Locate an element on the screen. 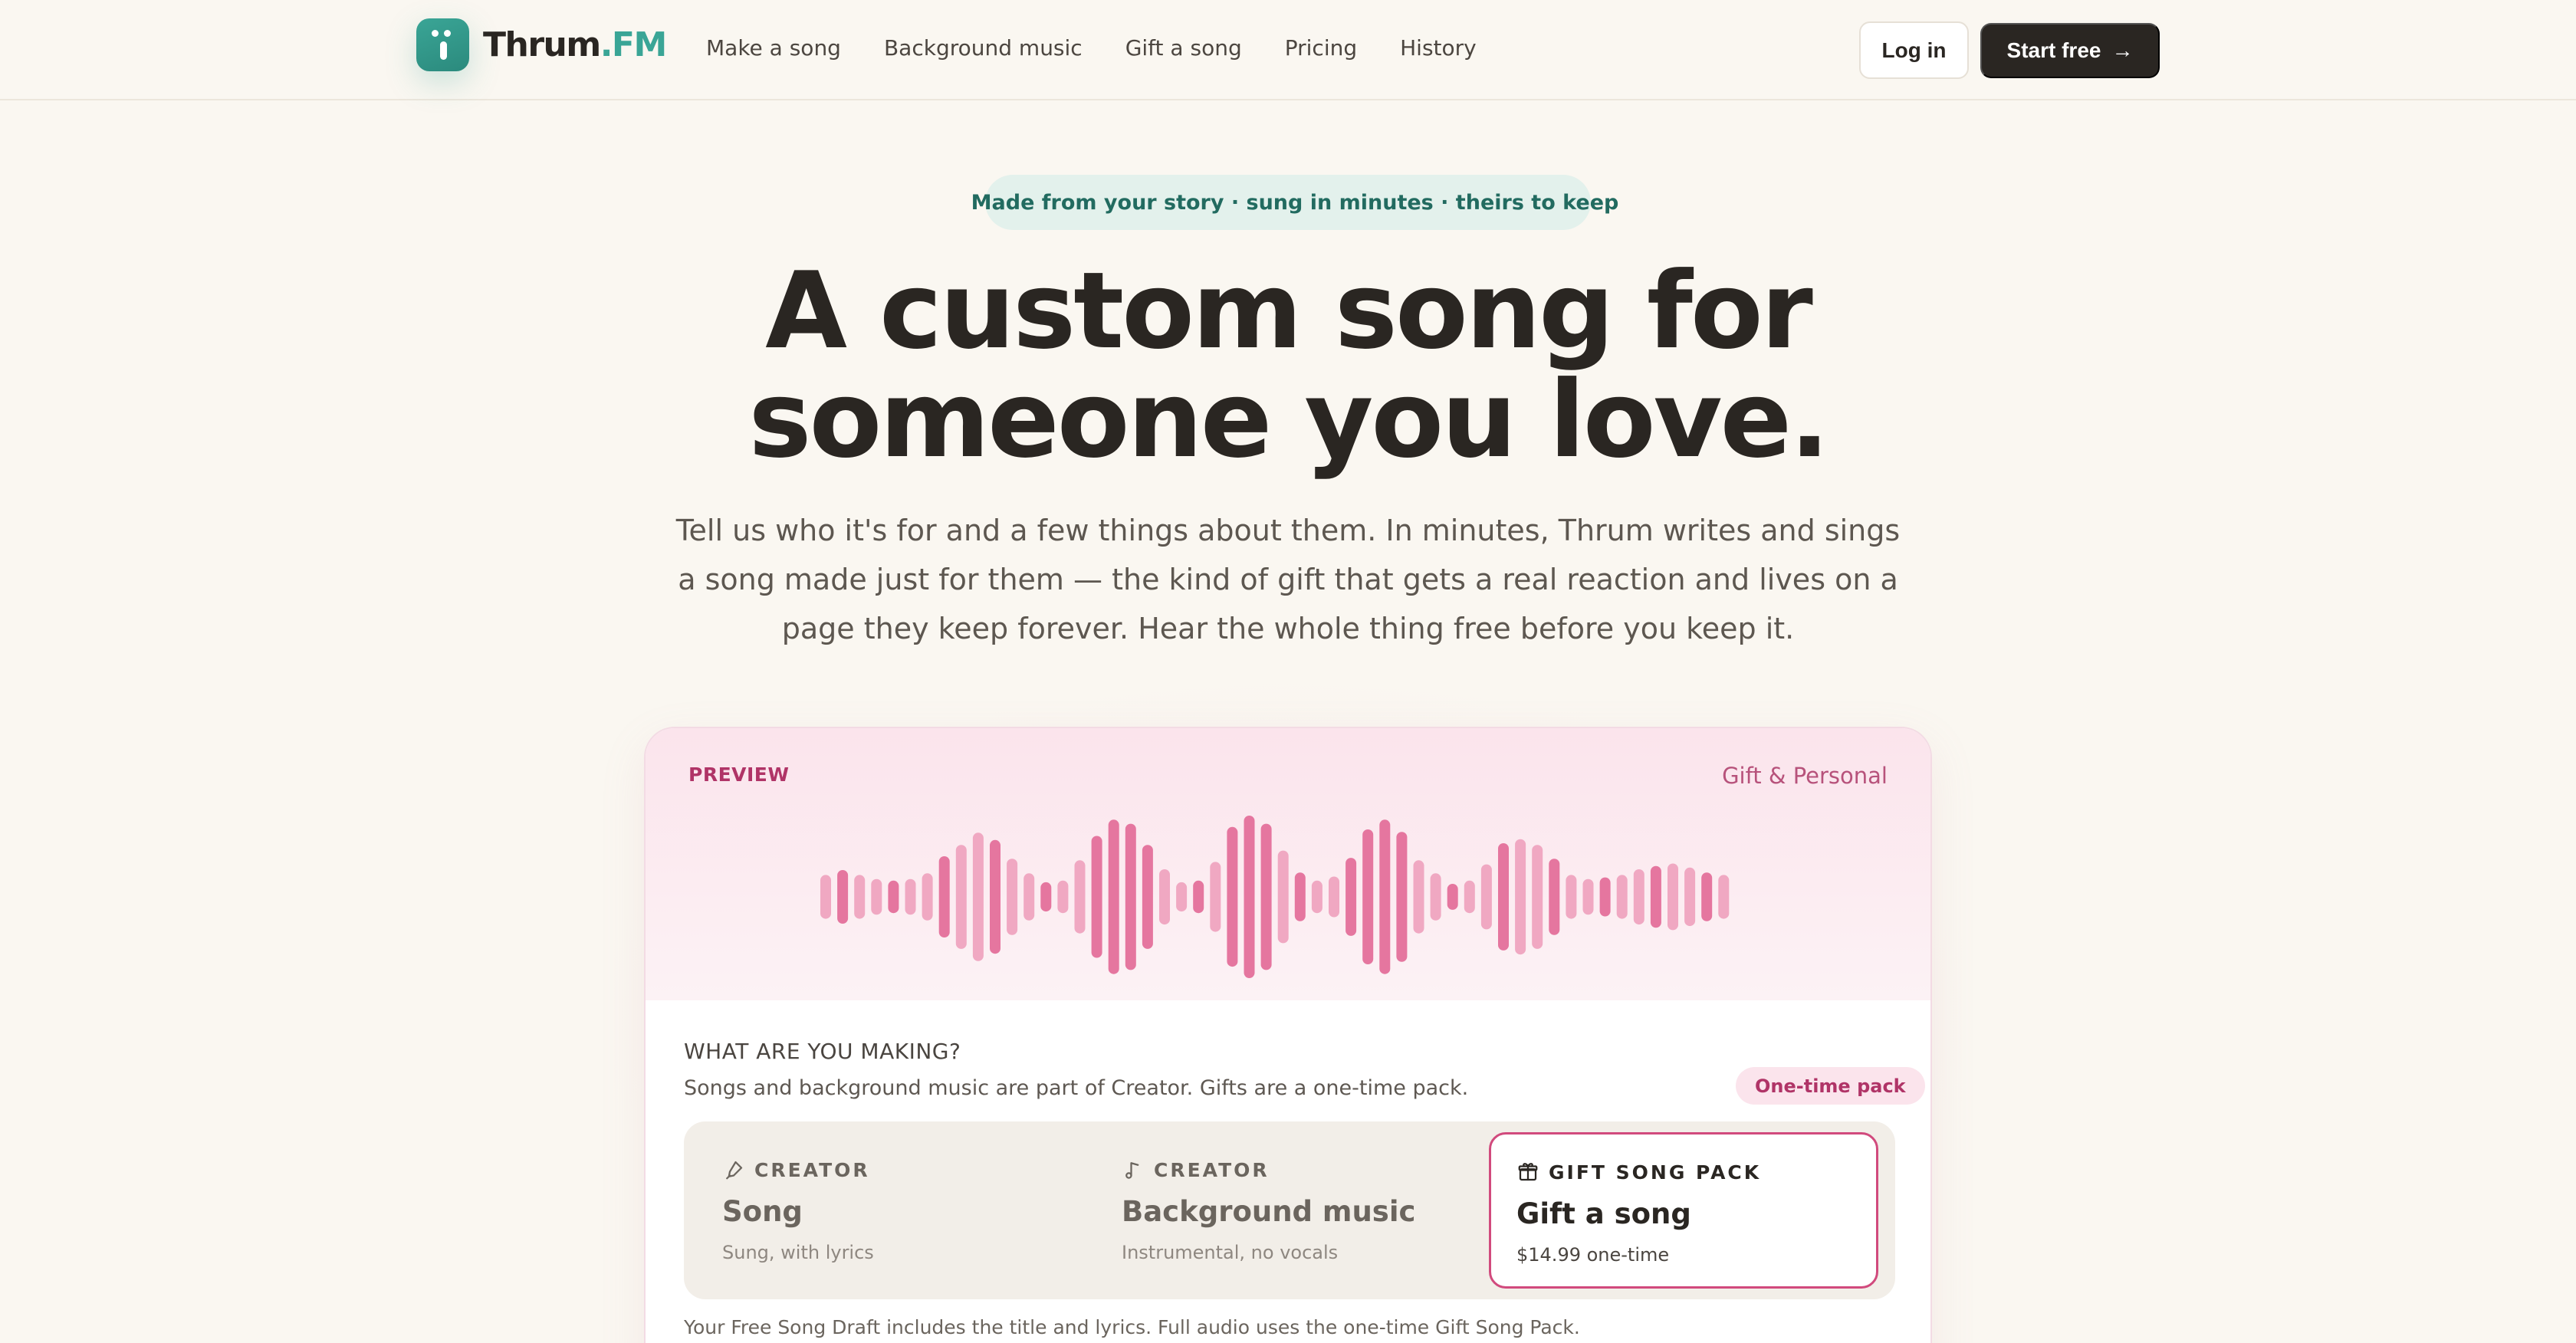 The height and width of the screenshot is (1343, 2576). start-free-label: Start free is located at coordinates (2054, 50).